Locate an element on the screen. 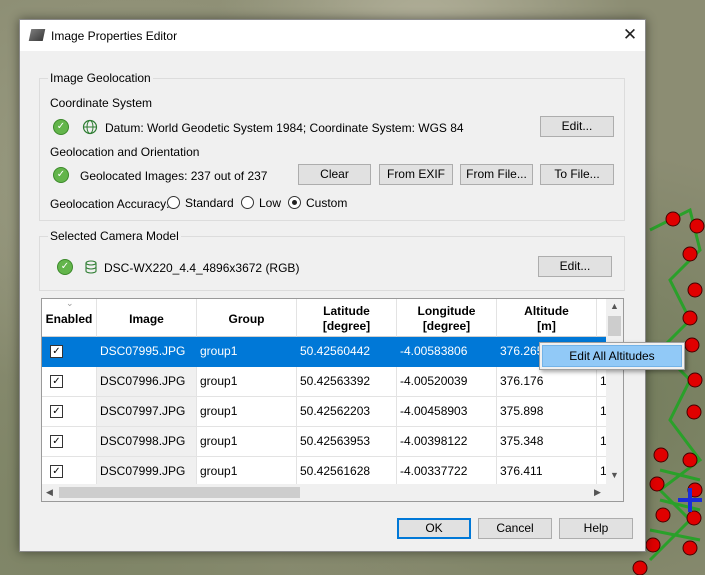  vertical-scrollbar: ▲ ▼ is located at coordinates (614, 391).